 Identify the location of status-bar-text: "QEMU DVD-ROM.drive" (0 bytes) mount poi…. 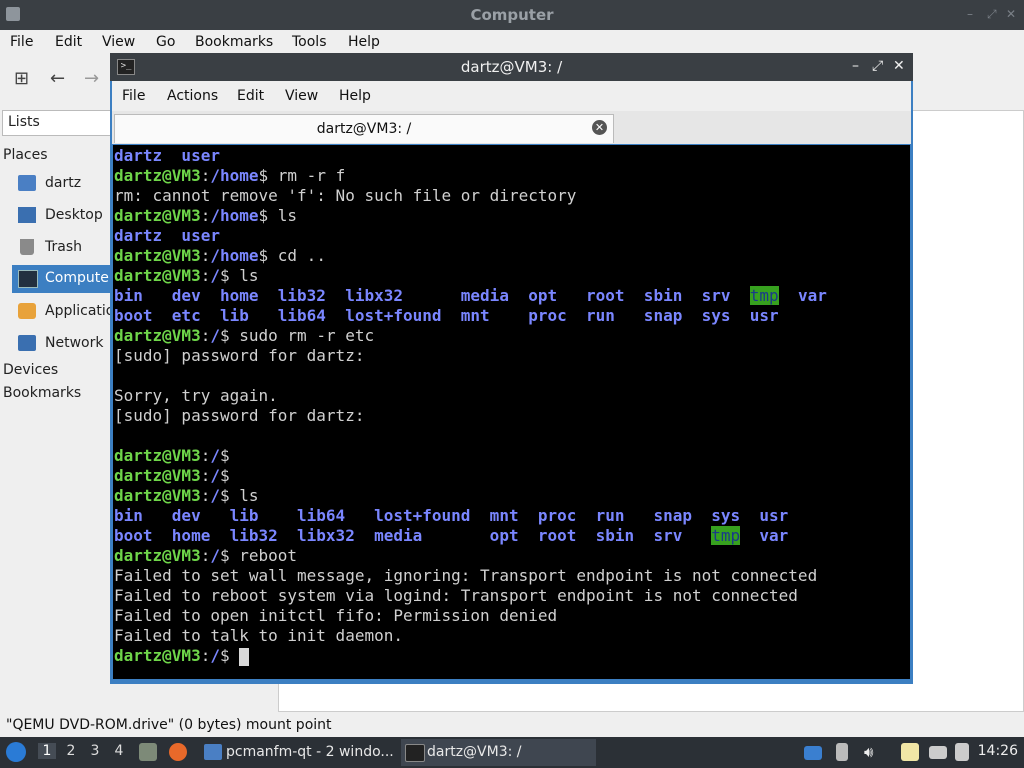
(169, 725).